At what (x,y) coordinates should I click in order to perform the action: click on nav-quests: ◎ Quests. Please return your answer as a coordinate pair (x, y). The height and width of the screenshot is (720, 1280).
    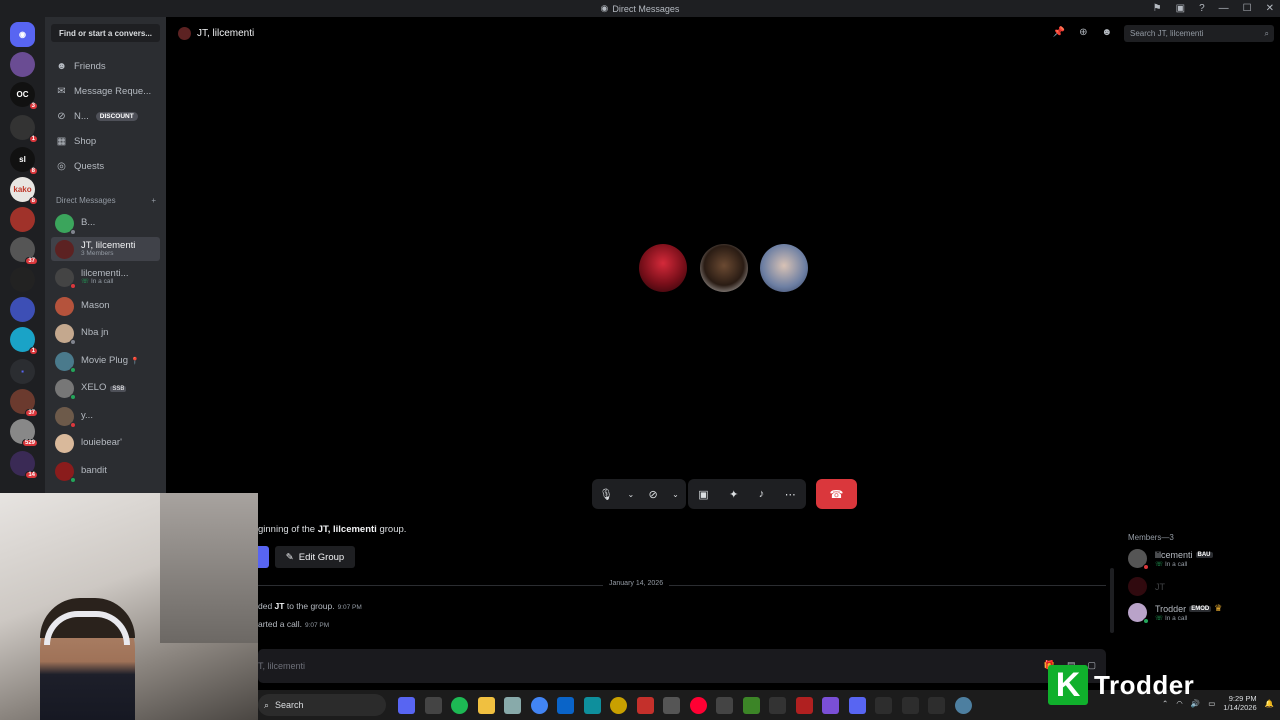
    Looking at the image, I should click on (105, 166).